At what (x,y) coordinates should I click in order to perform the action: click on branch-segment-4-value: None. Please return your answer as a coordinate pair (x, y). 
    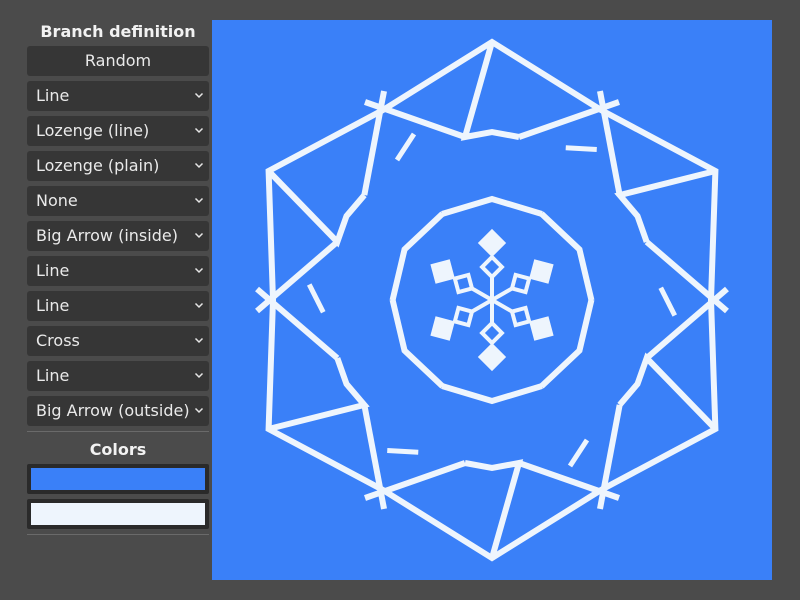
    Looking at the image, I should click on (57, 200).